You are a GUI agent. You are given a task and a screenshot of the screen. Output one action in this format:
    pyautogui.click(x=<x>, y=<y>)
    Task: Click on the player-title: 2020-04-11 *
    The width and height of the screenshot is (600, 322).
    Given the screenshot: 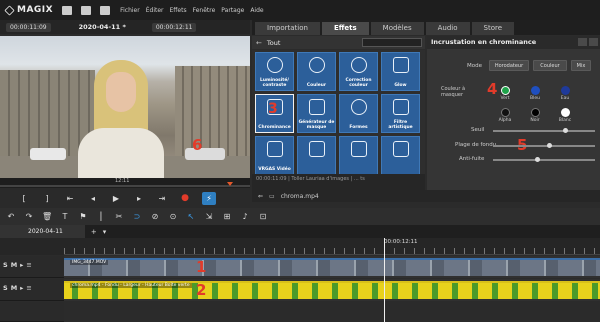 What is the action you would take?
    pyautogui.click(x=102, y=27)
    